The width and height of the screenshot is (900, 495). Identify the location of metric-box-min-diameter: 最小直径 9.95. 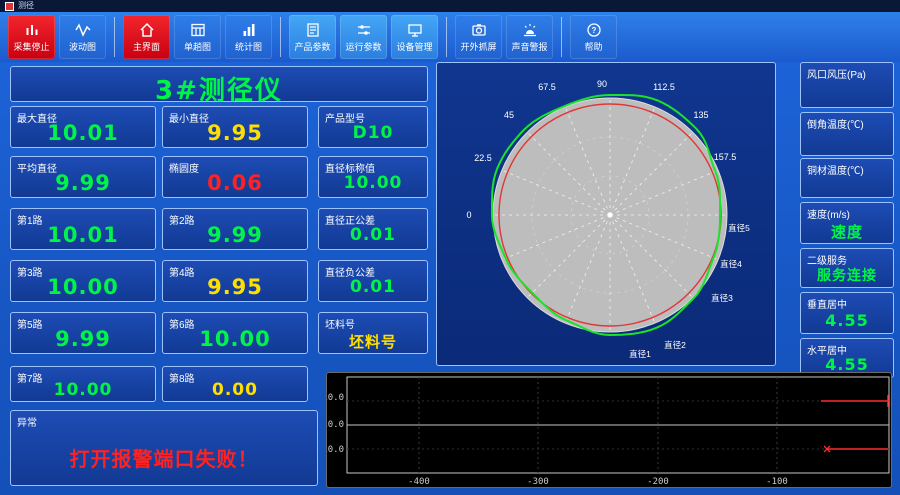
(235, 127).